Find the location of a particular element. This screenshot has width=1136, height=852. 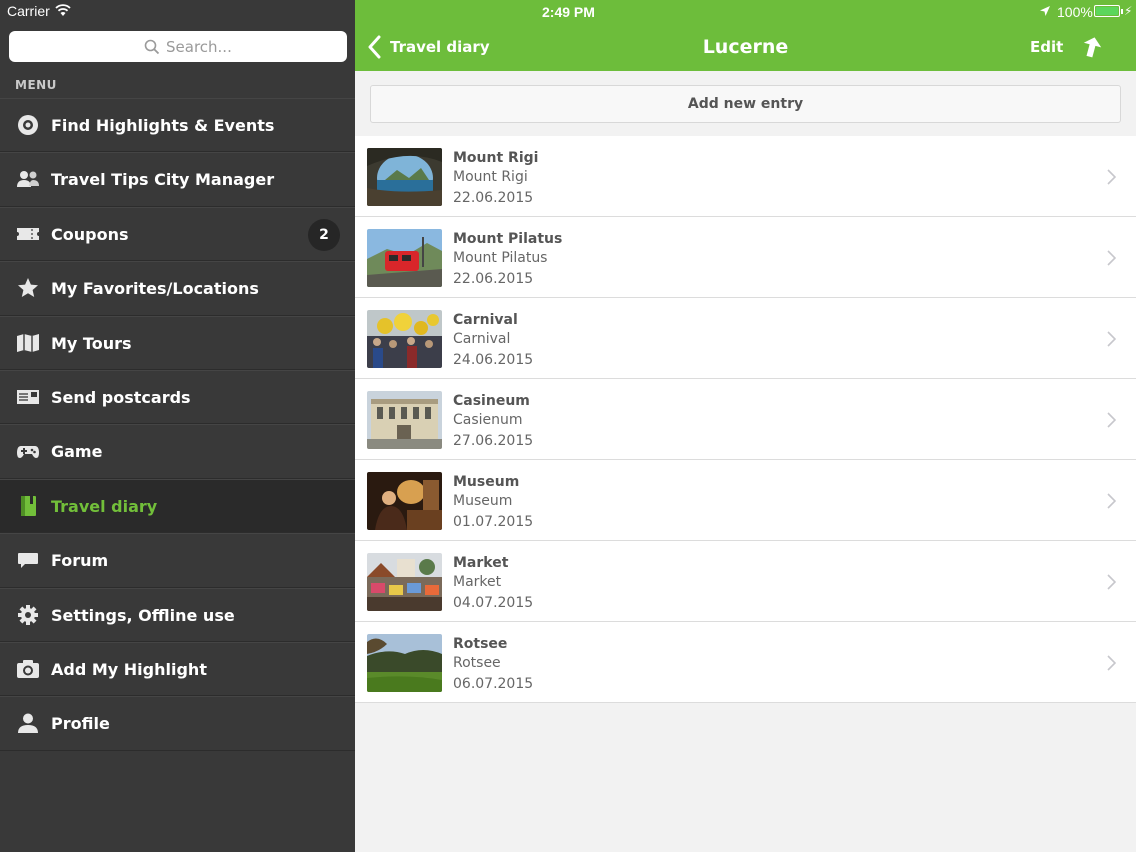

share-arrow-icon is located at coordinates (1092, 47).